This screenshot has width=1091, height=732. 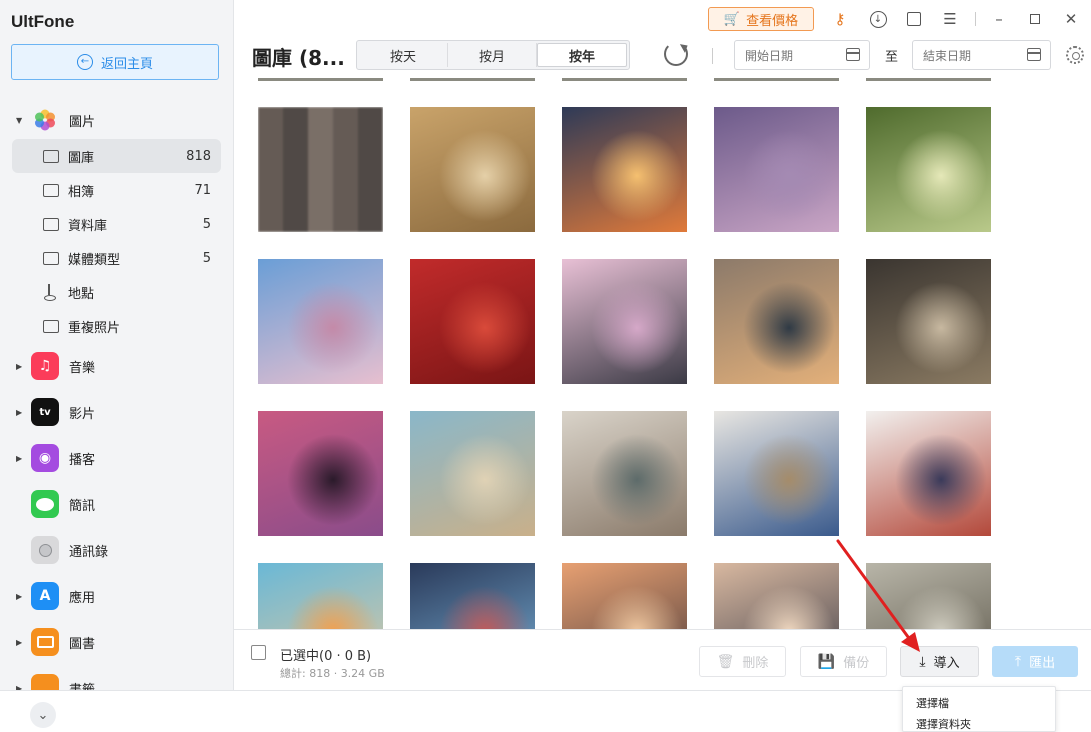 What do you see at coordinates (116, 504) in the screenshot?
I see `sidebar-category-messages: 簡訊` at bounding box center [116, 504].